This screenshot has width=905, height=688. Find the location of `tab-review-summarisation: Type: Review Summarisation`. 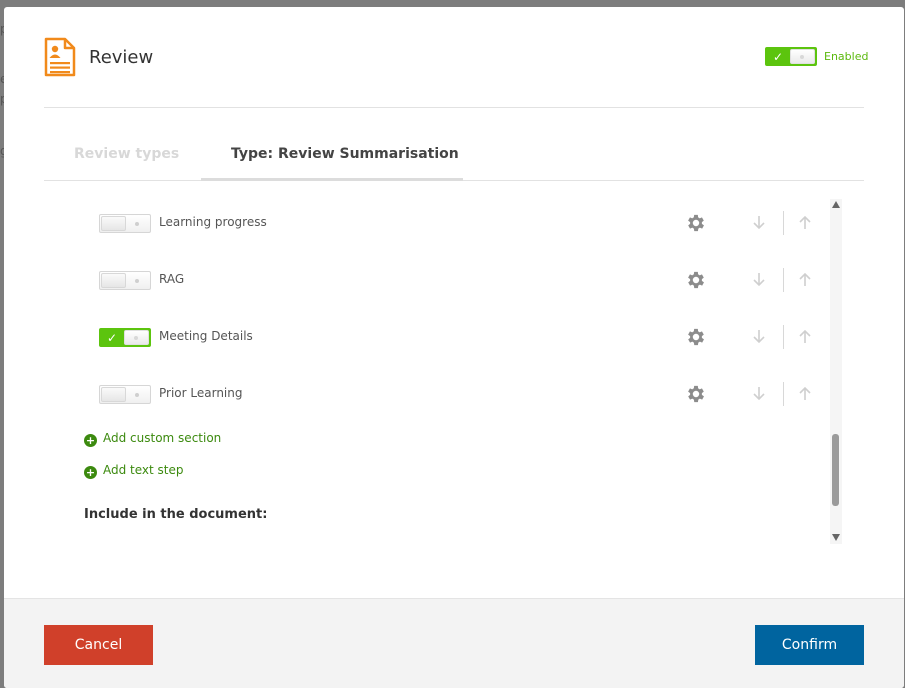

tab-review-summarisation: Type: Review Summarisation is located at coordinates (345, 154).